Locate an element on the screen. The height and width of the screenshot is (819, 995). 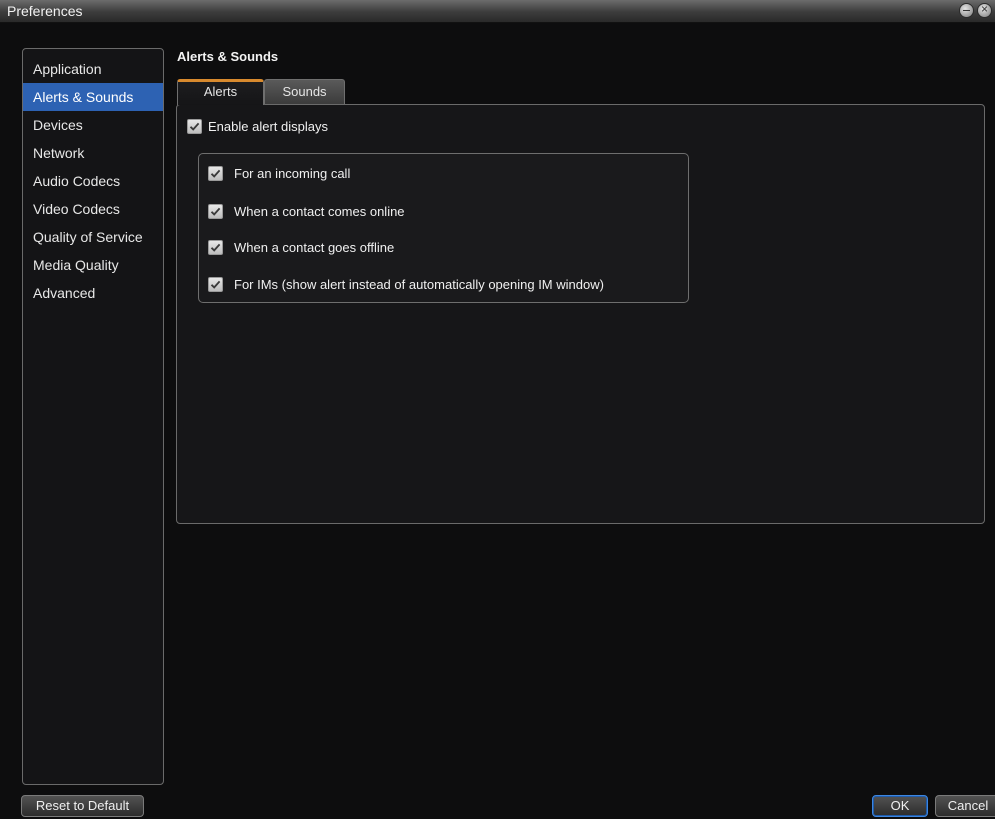
incoming-call-label: For an incoming call is located at coordinates (292, 173).